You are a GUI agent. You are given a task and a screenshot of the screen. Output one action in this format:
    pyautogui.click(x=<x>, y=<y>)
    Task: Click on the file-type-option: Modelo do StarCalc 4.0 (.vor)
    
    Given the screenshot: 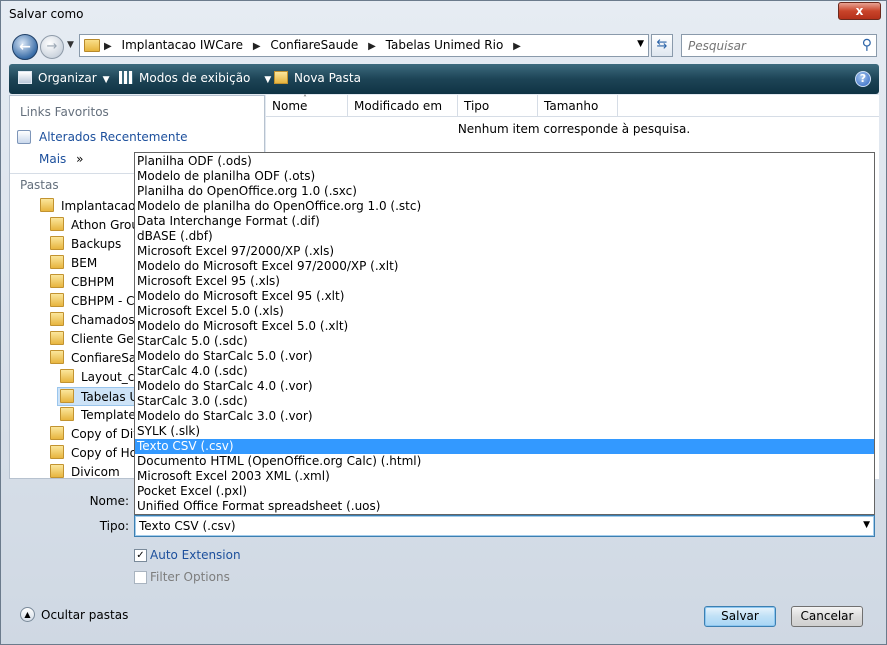 What is the action you would take?
    pyautogui.click(x=504, y=386)
    